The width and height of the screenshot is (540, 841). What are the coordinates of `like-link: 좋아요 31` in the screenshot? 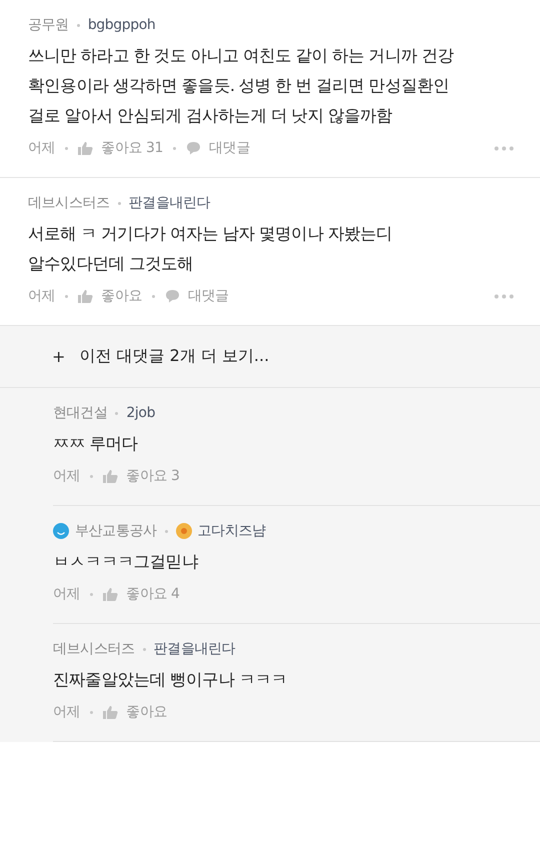 It's located at (132, 148).